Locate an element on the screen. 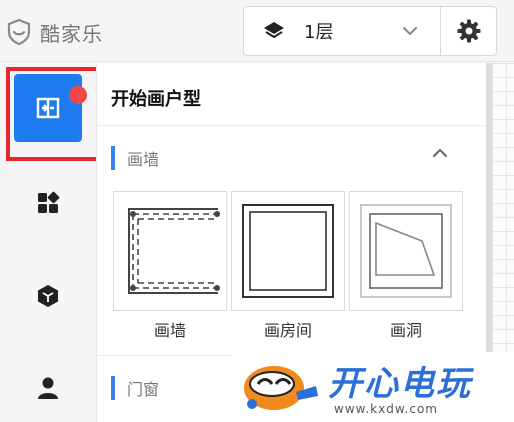 This screenshot has width=514, height=422. panel-divider is located at coordinates (292, 125).